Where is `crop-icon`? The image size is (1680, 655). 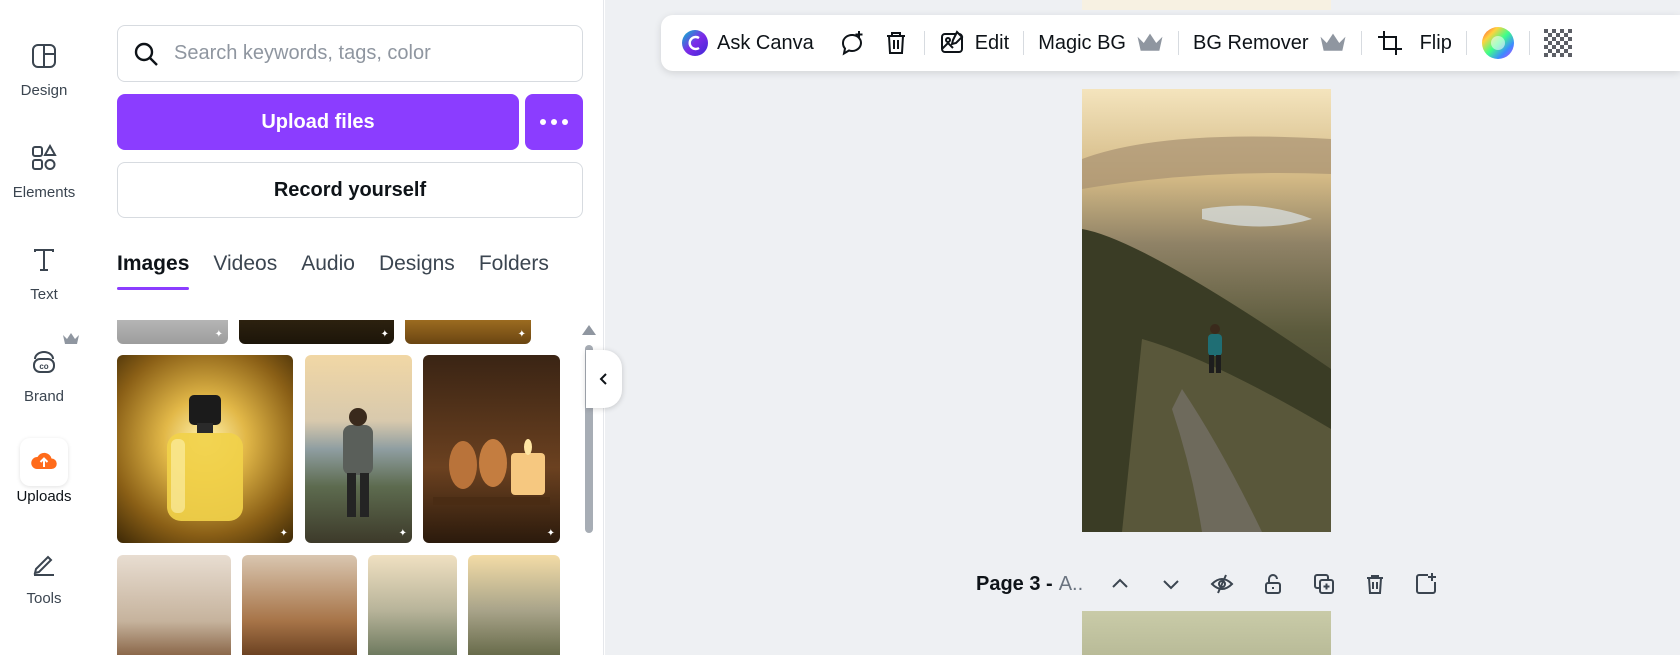 crop-icon is located at coordinates (1389, 43).